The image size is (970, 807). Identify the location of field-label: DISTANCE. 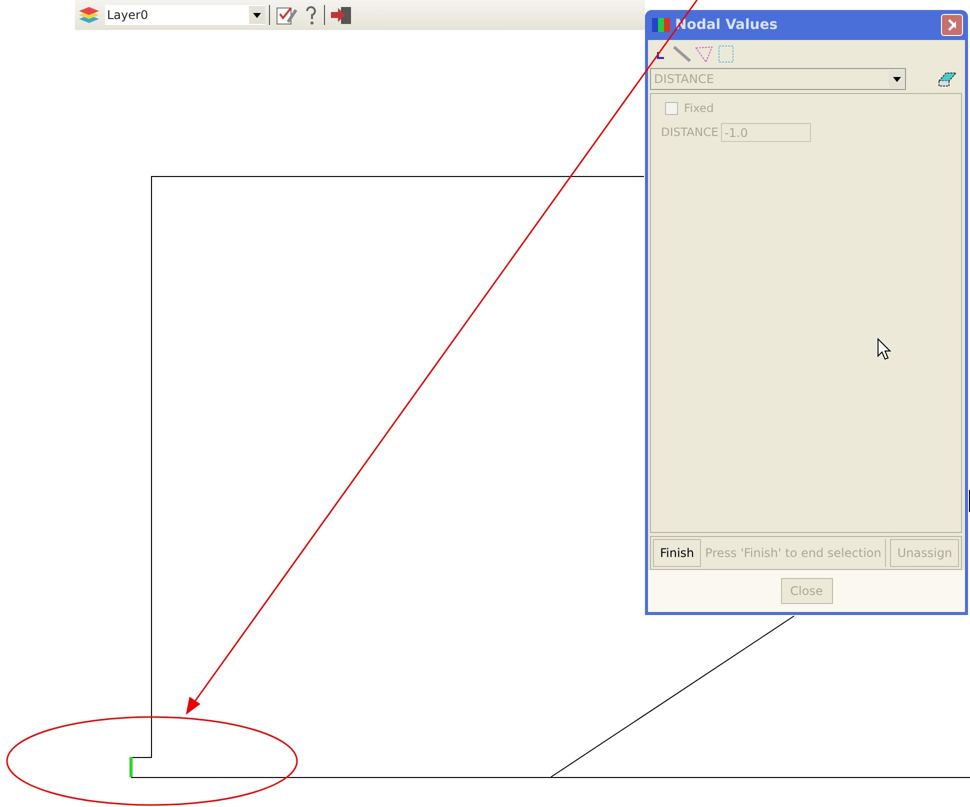
(689, 133).